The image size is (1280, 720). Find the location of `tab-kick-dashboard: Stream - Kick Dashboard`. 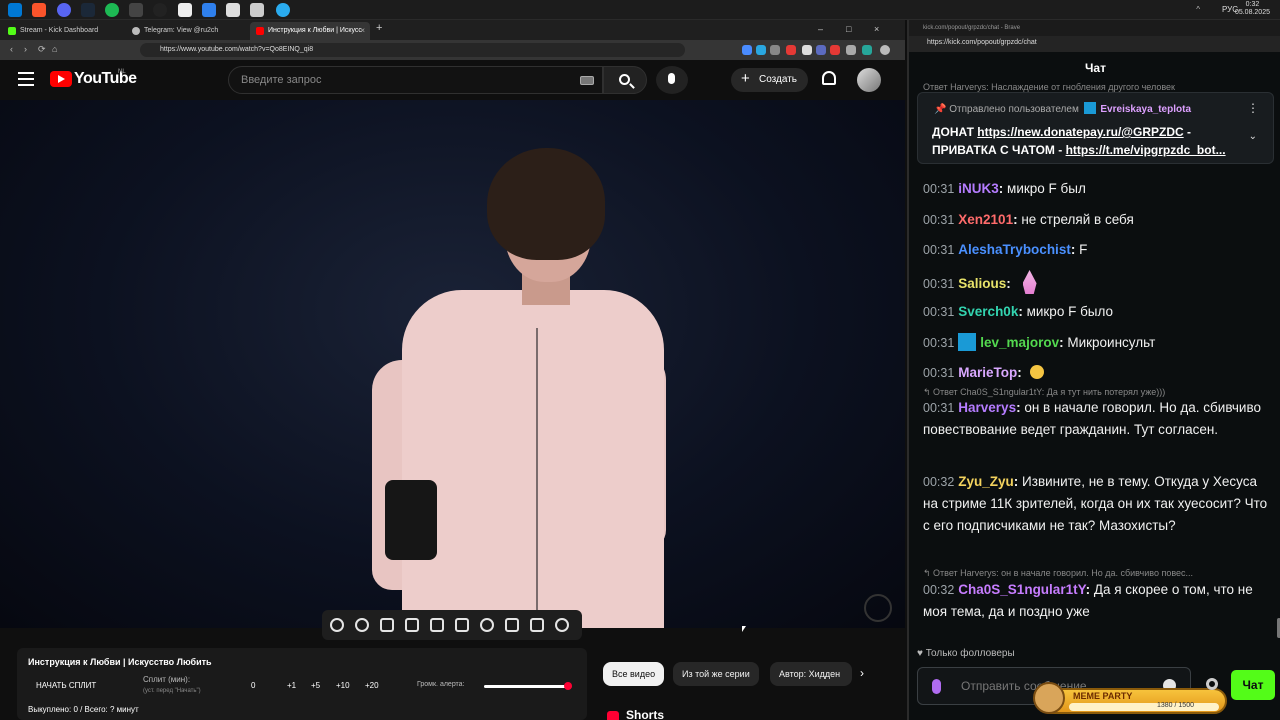

tab-kick-dashboard: Stream - Kick Dashboard is located at coordinates (63, 31).